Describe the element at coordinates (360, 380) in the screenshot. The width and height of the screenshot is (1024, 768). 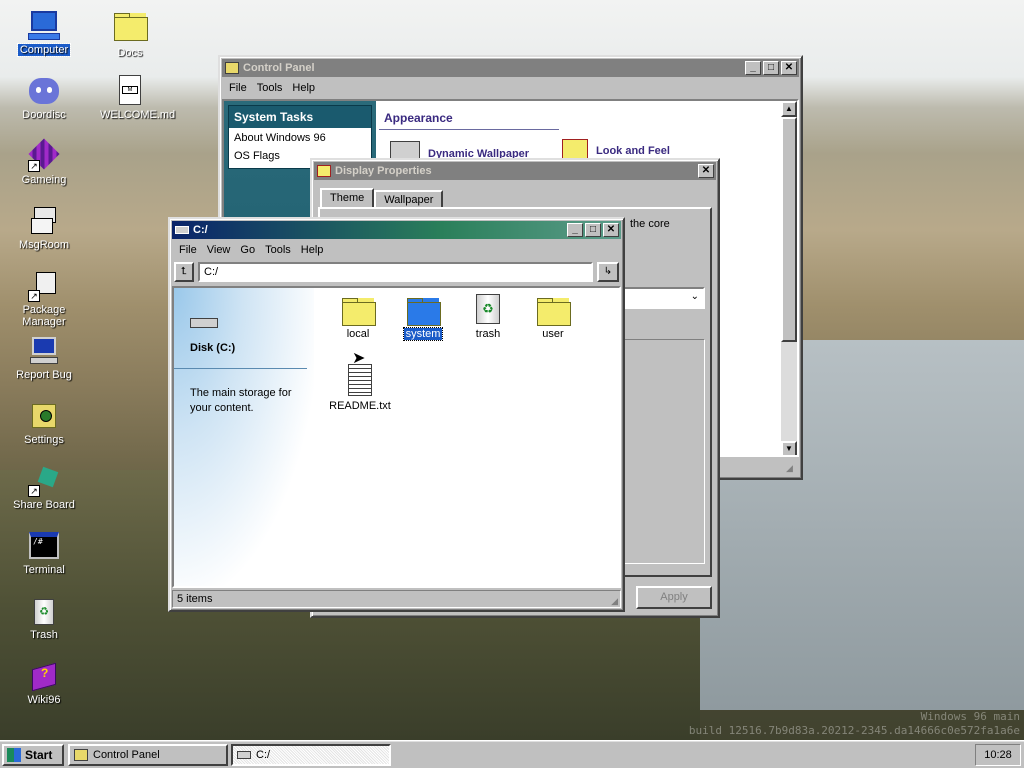
I see `text-file-icon` at that location.